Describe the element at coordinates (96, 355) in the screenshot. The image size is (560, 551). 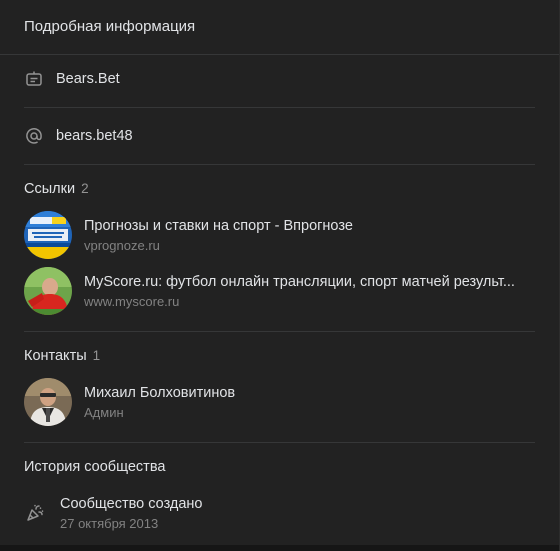
I see `contacts-count: 1` at that location.